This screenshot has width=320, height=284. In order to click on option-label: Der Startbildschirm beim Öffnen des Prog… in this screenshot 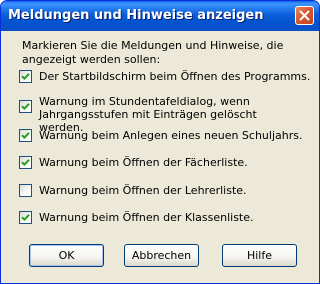, I will do `click(175, 76)`.